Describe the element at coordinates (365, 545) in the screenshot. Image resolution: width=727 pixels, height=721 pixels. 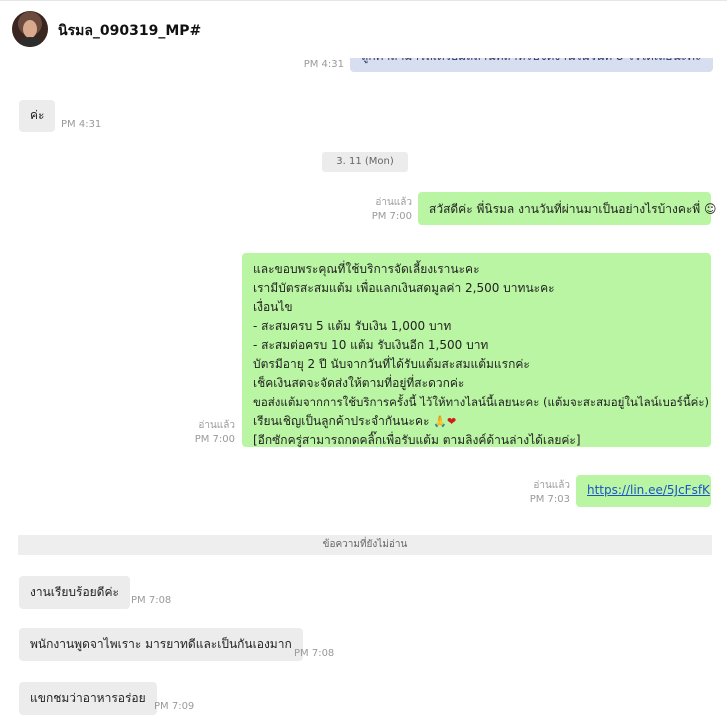
I see `unread-divider: ข้อความที่ยังไม่อ่าน` at that location.